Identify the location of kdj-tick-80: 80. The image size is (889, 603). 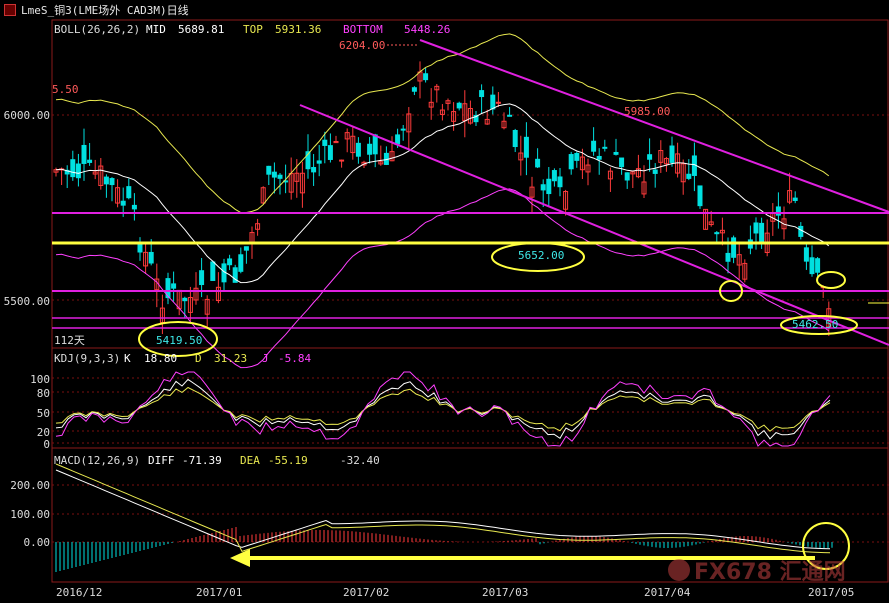
(43, 393).